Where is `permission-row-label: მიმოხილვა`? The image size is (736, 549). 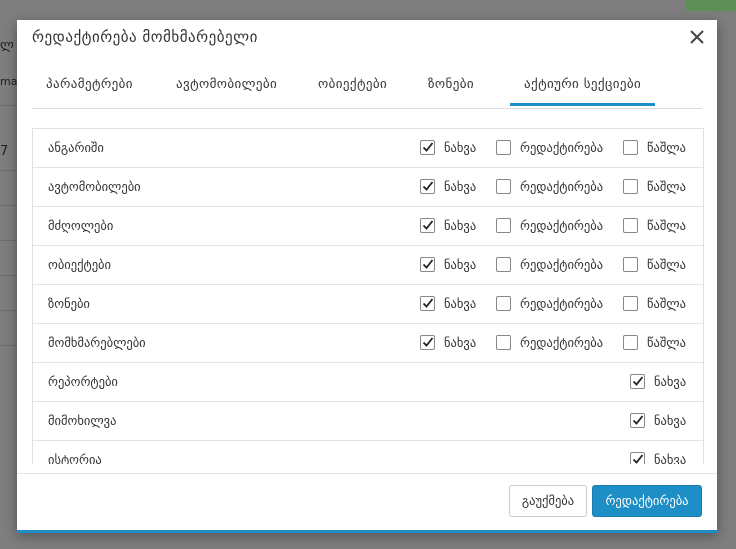 permission-row-label: მიმოხილვა is located at coordinates (82, 420).